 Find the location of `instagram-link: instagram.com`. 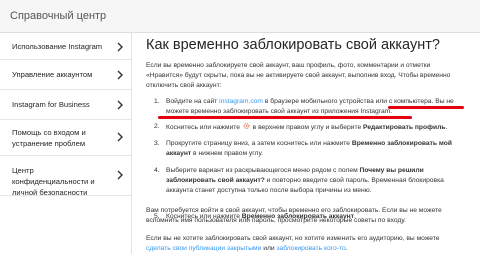

instagram-link: instagram.com is located at coordinates (241, 101).